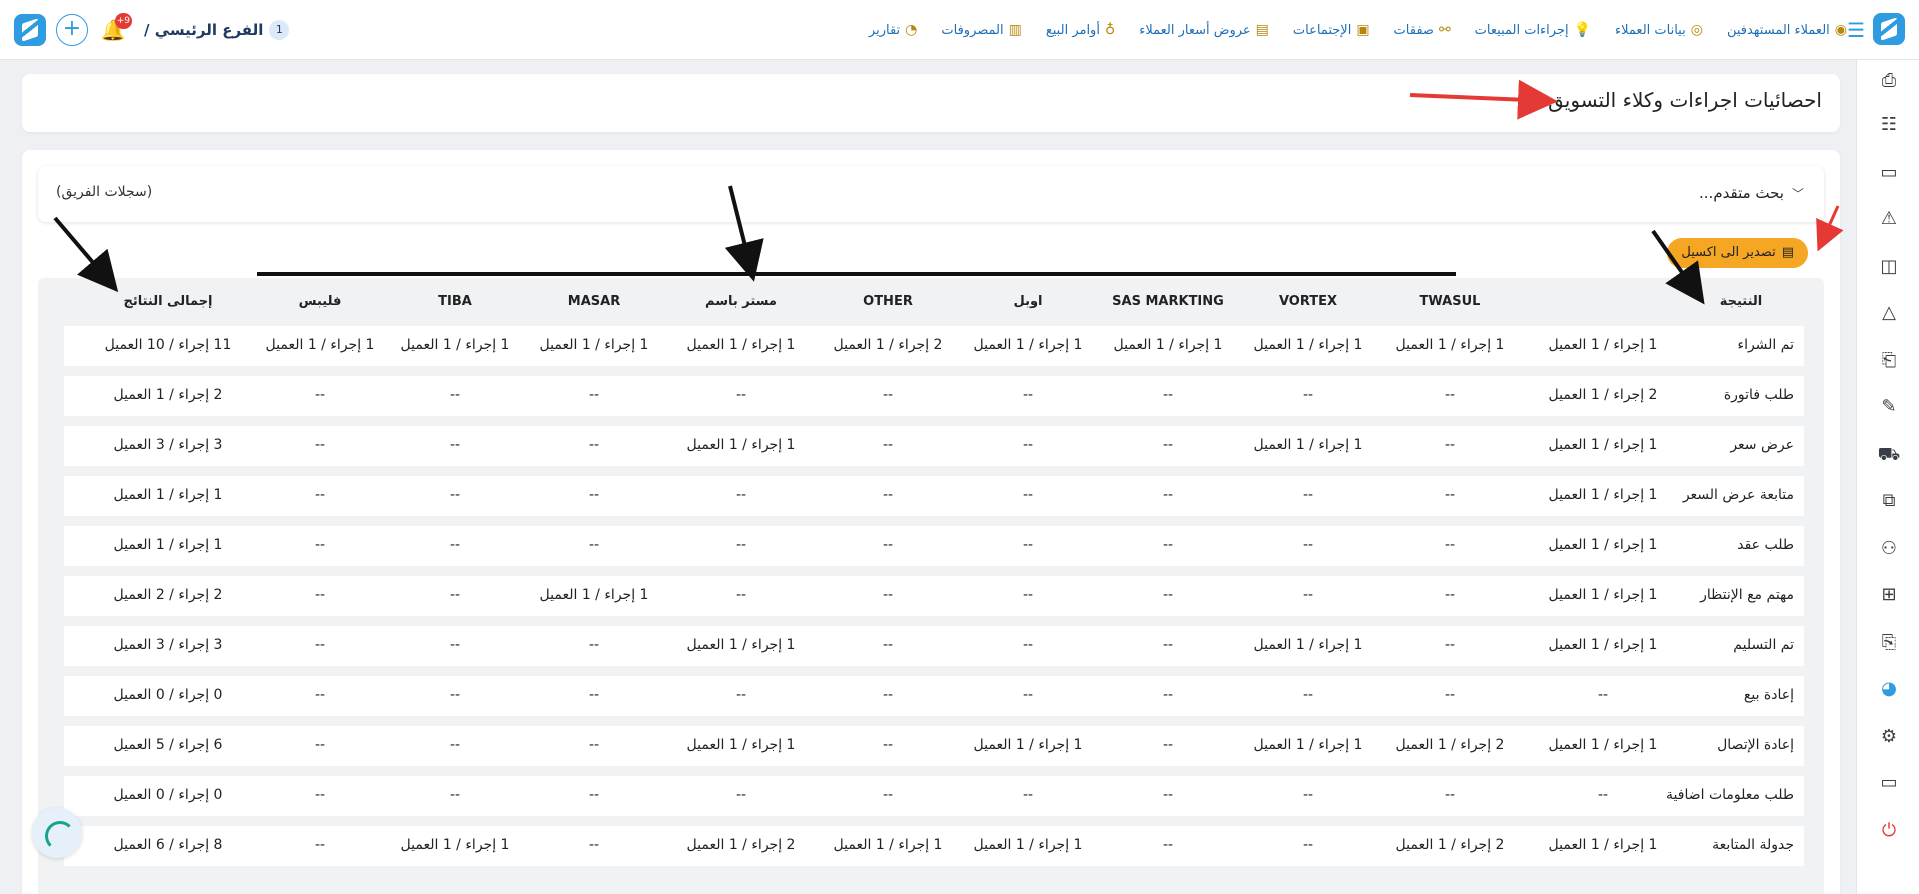 The height and width of the screenshot is (894, 1919). What do you see at coordinates (1889, 689) in the screenshot?
I see `analytics-icon: ◕` at bounding box center [1889, 689].